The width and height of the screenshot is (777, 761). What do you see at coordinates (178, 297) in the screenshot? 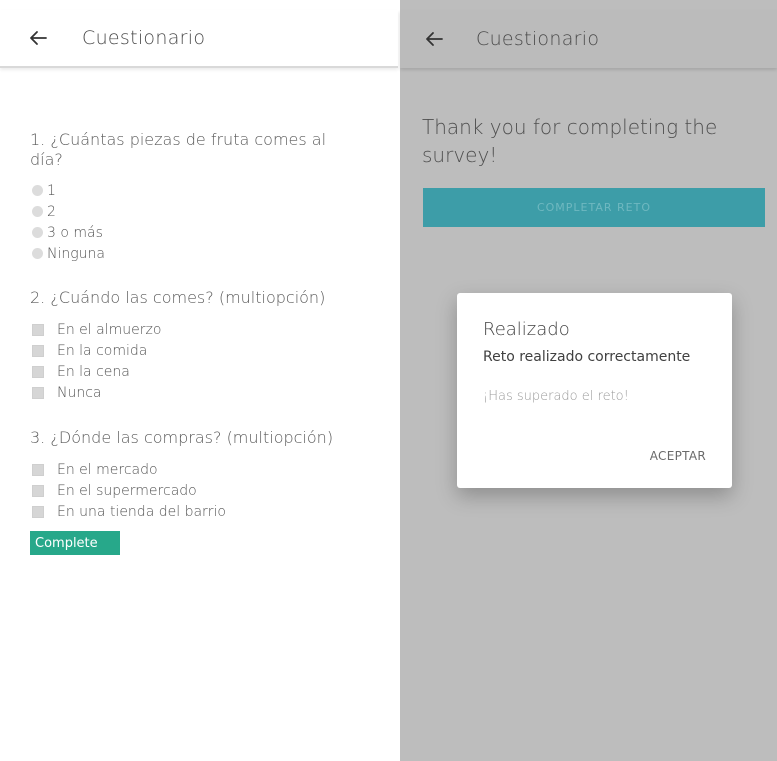
I see `question-2: 2. ¿Cuándo las comes? (multiopción)` at bounding box center [178, 297].